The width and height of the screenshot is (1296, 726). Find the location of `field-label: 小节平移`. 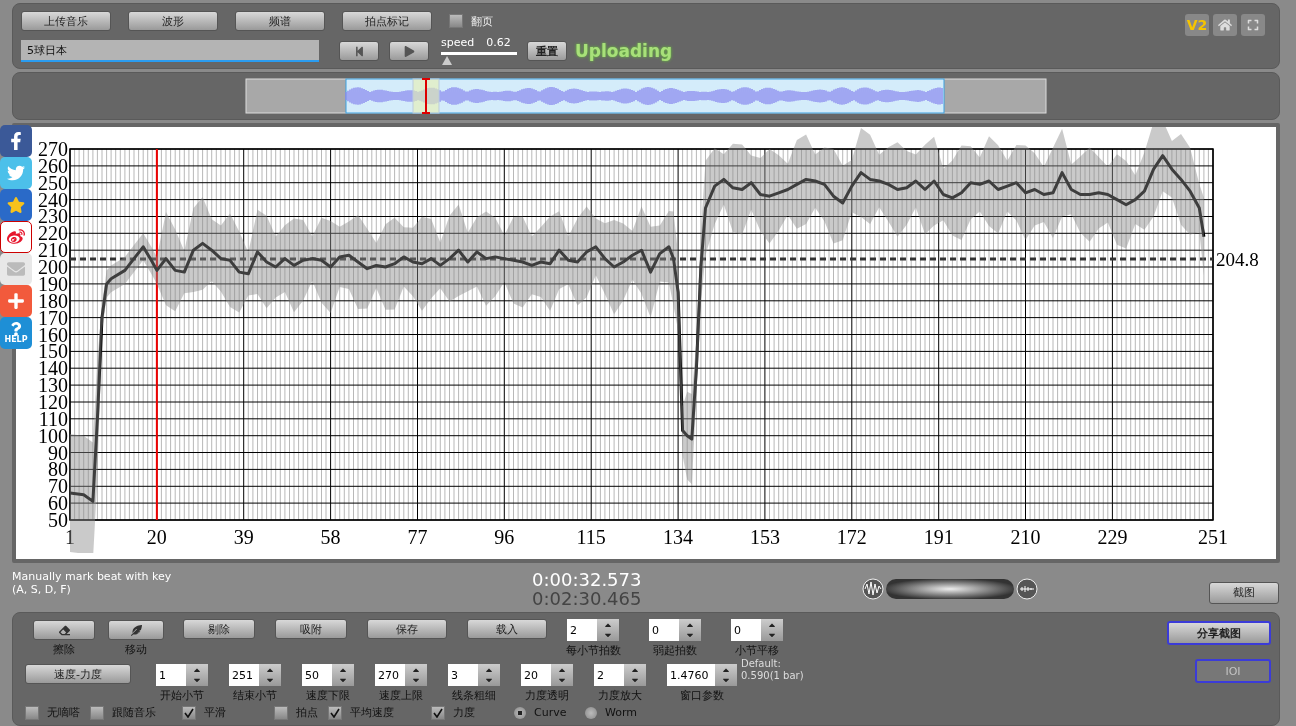

field-label: 小节平移 is located at coordinates (757, 651).